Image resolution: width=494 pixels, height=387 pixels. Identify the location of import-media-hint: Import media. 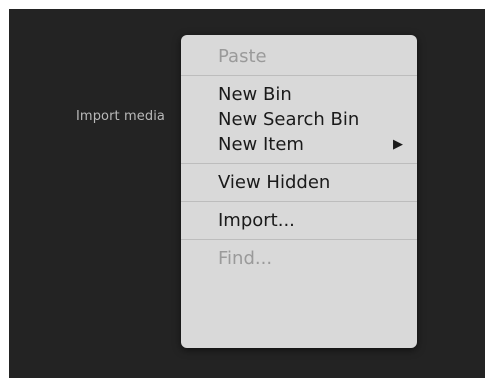
(120, 116).